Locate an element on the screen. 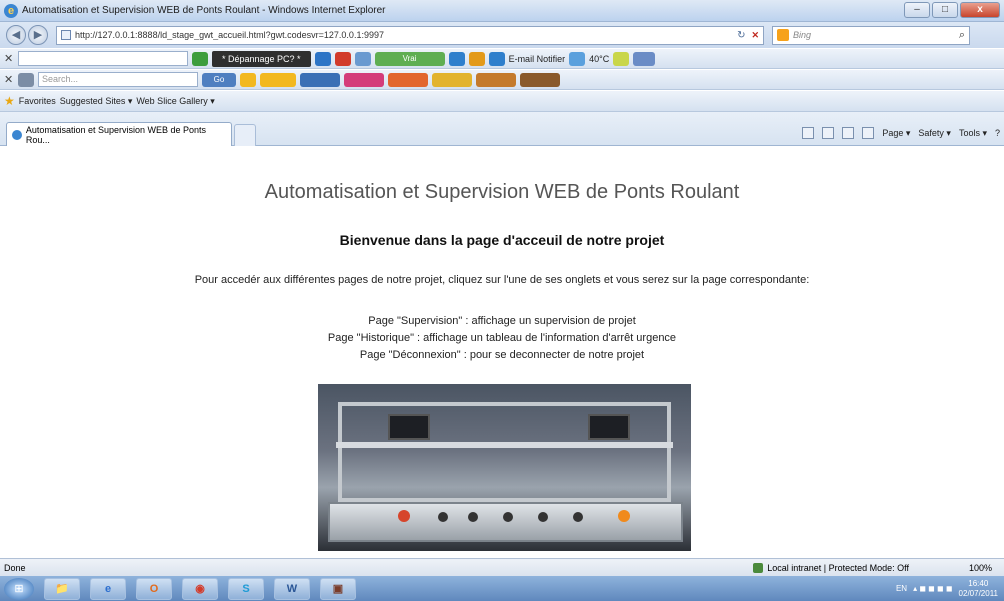 The height and width of the screenshot is (601, 1004). taskbar-skype: S is located at coordinates (246, 588).